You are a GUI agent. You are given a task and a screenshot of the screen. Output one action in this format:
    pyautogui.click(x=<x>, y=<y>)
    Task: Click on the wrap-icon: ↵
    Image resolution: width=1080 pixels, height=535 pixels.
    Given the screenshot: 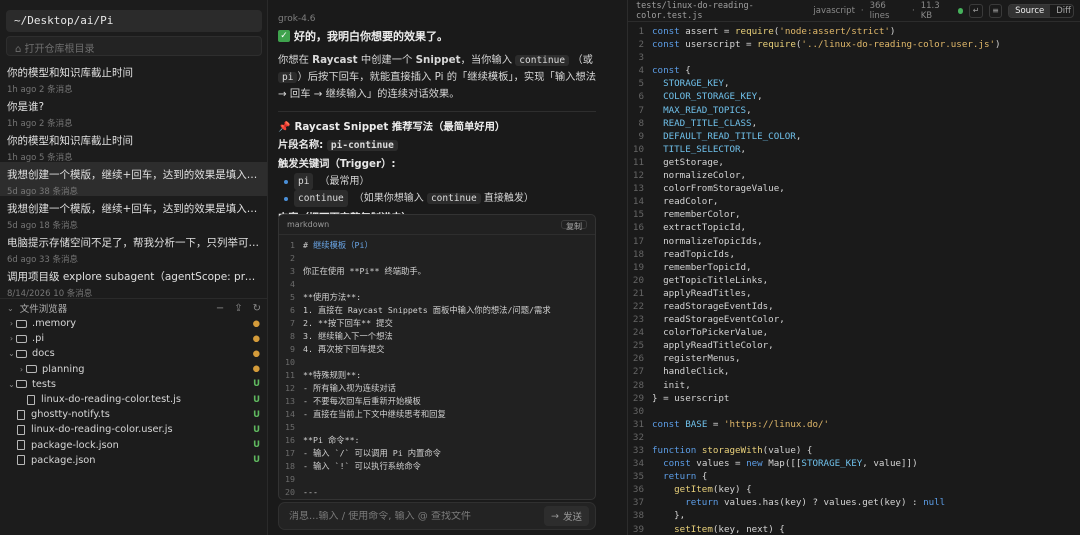 What is the action you would take?
    pyautogui.click(x=976, y=10)
    